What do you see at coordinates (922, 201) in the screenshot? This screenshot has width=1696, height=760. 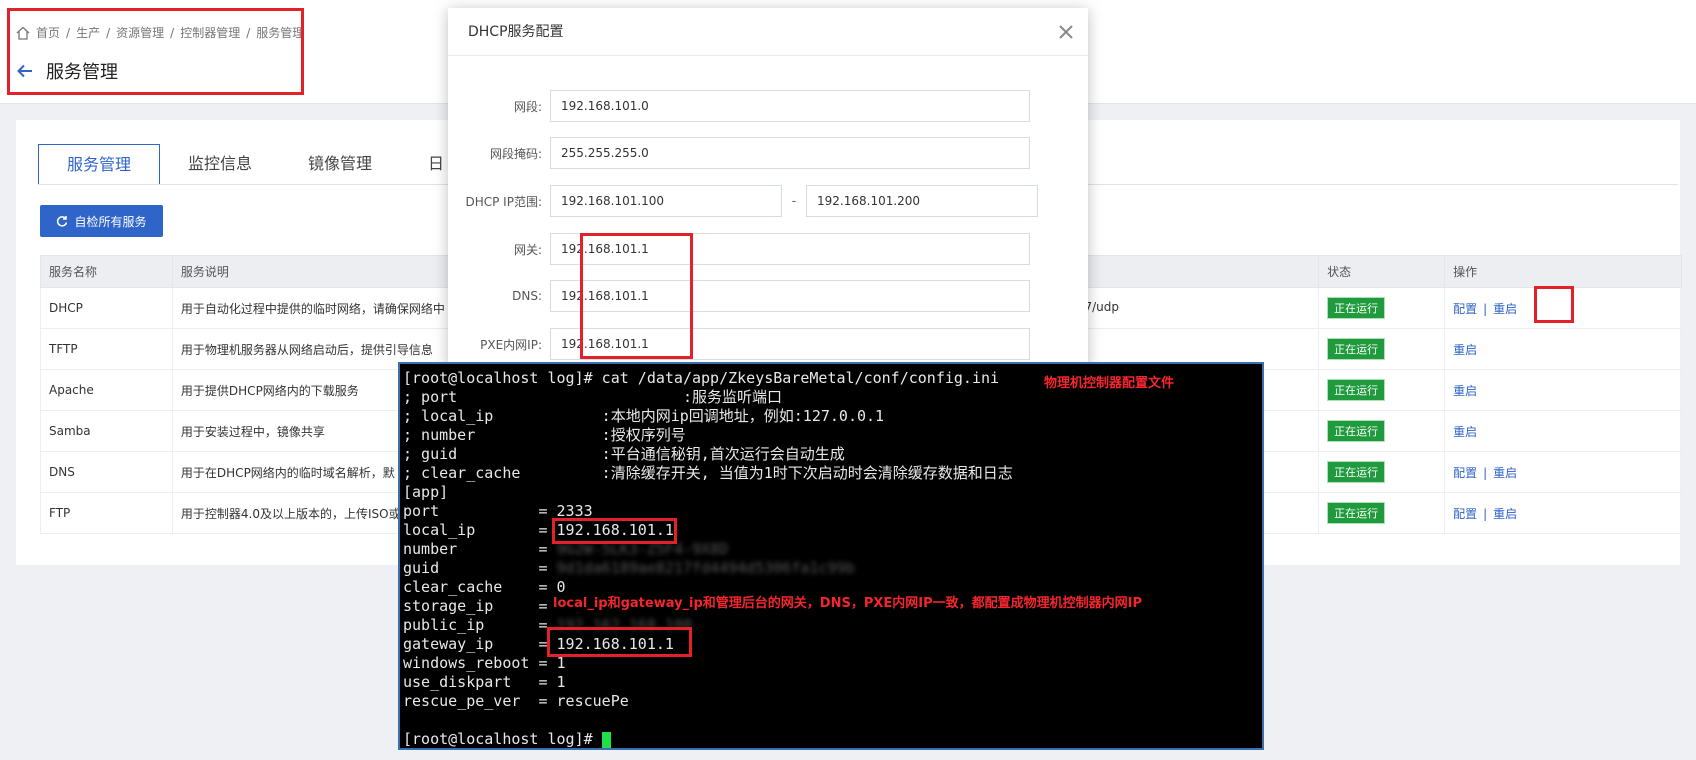 I see `range-end-input: 192.168.101.200` at bounding box center [922, 201].